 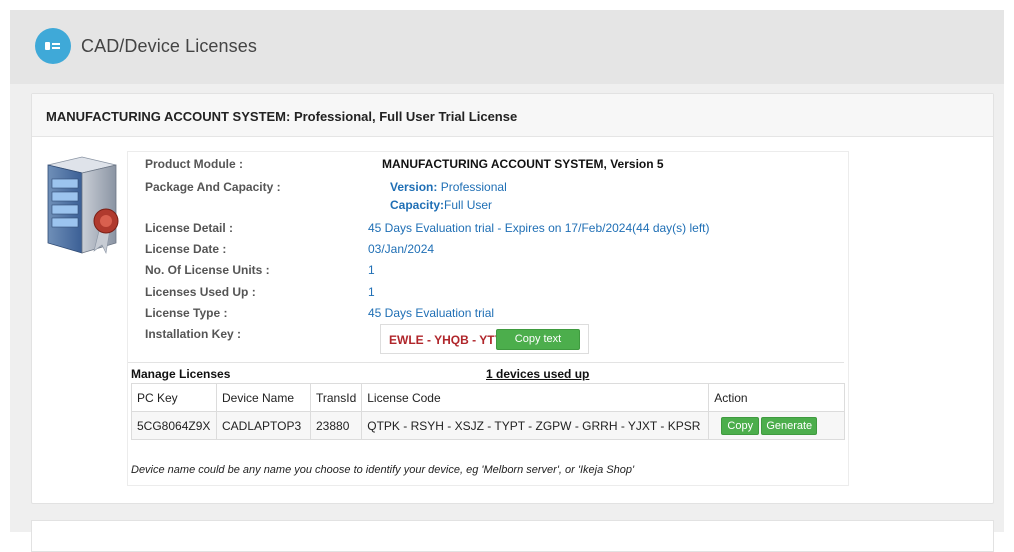 I want to click on pc-key-cell: 5CG8064Z9X, so click(x=174, y=425).